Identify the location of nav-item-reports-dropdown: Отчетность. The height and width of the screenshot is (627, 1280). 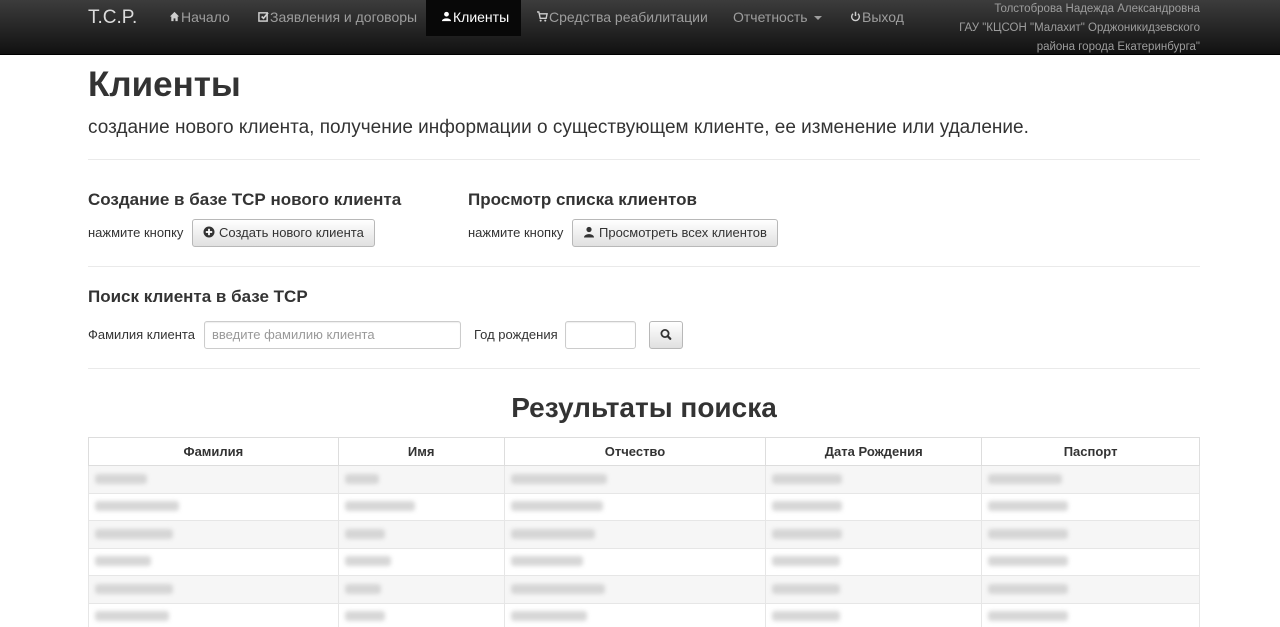
(777, 18).